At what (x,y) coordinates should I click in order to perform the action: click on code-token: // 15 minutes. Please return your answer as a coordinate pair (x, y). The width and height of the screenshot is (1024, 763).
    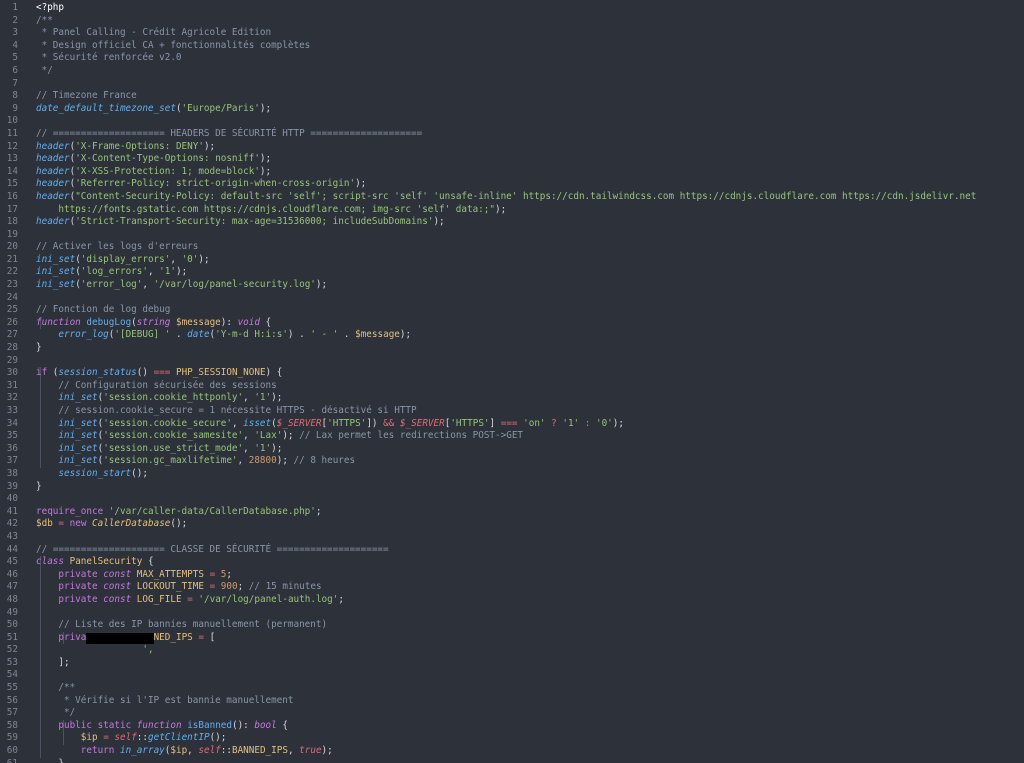
    Looking at the image, I should click on (285, 587).